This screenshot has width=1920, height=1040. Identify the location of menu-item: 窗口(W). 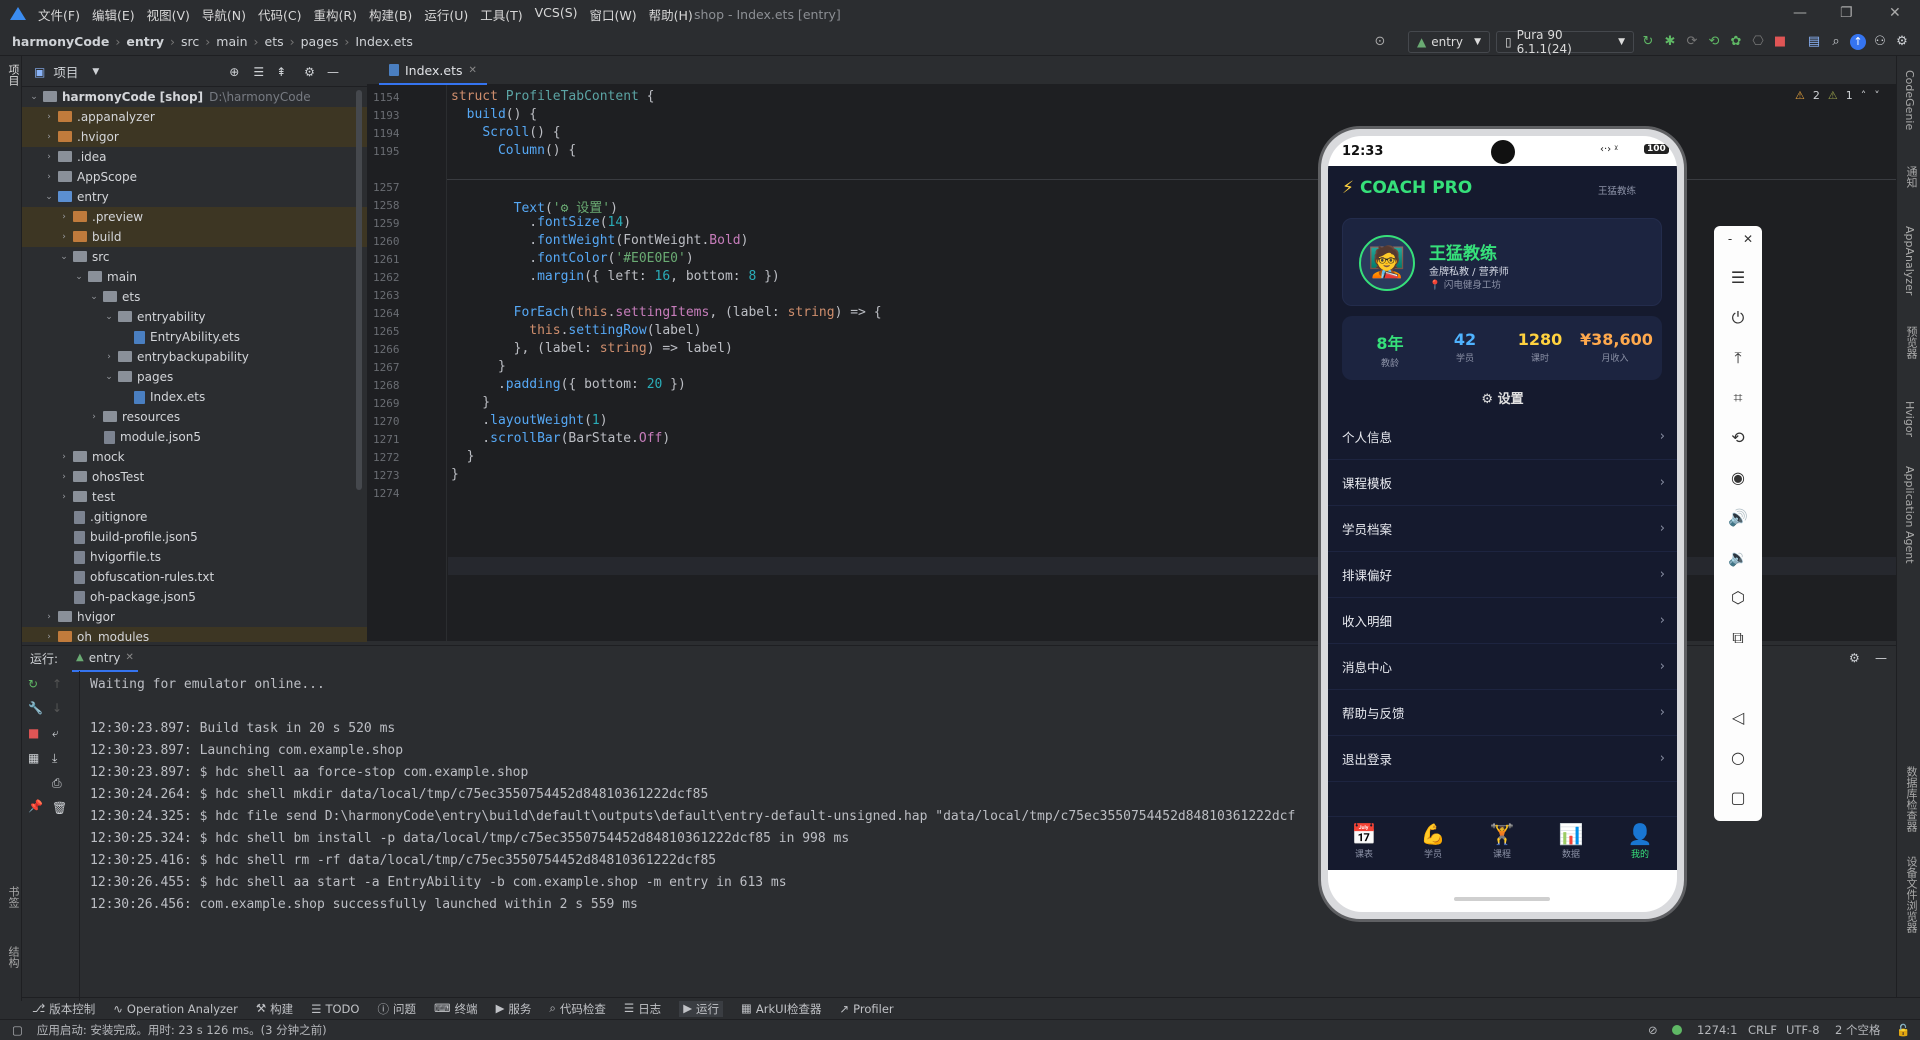
(613, 14).